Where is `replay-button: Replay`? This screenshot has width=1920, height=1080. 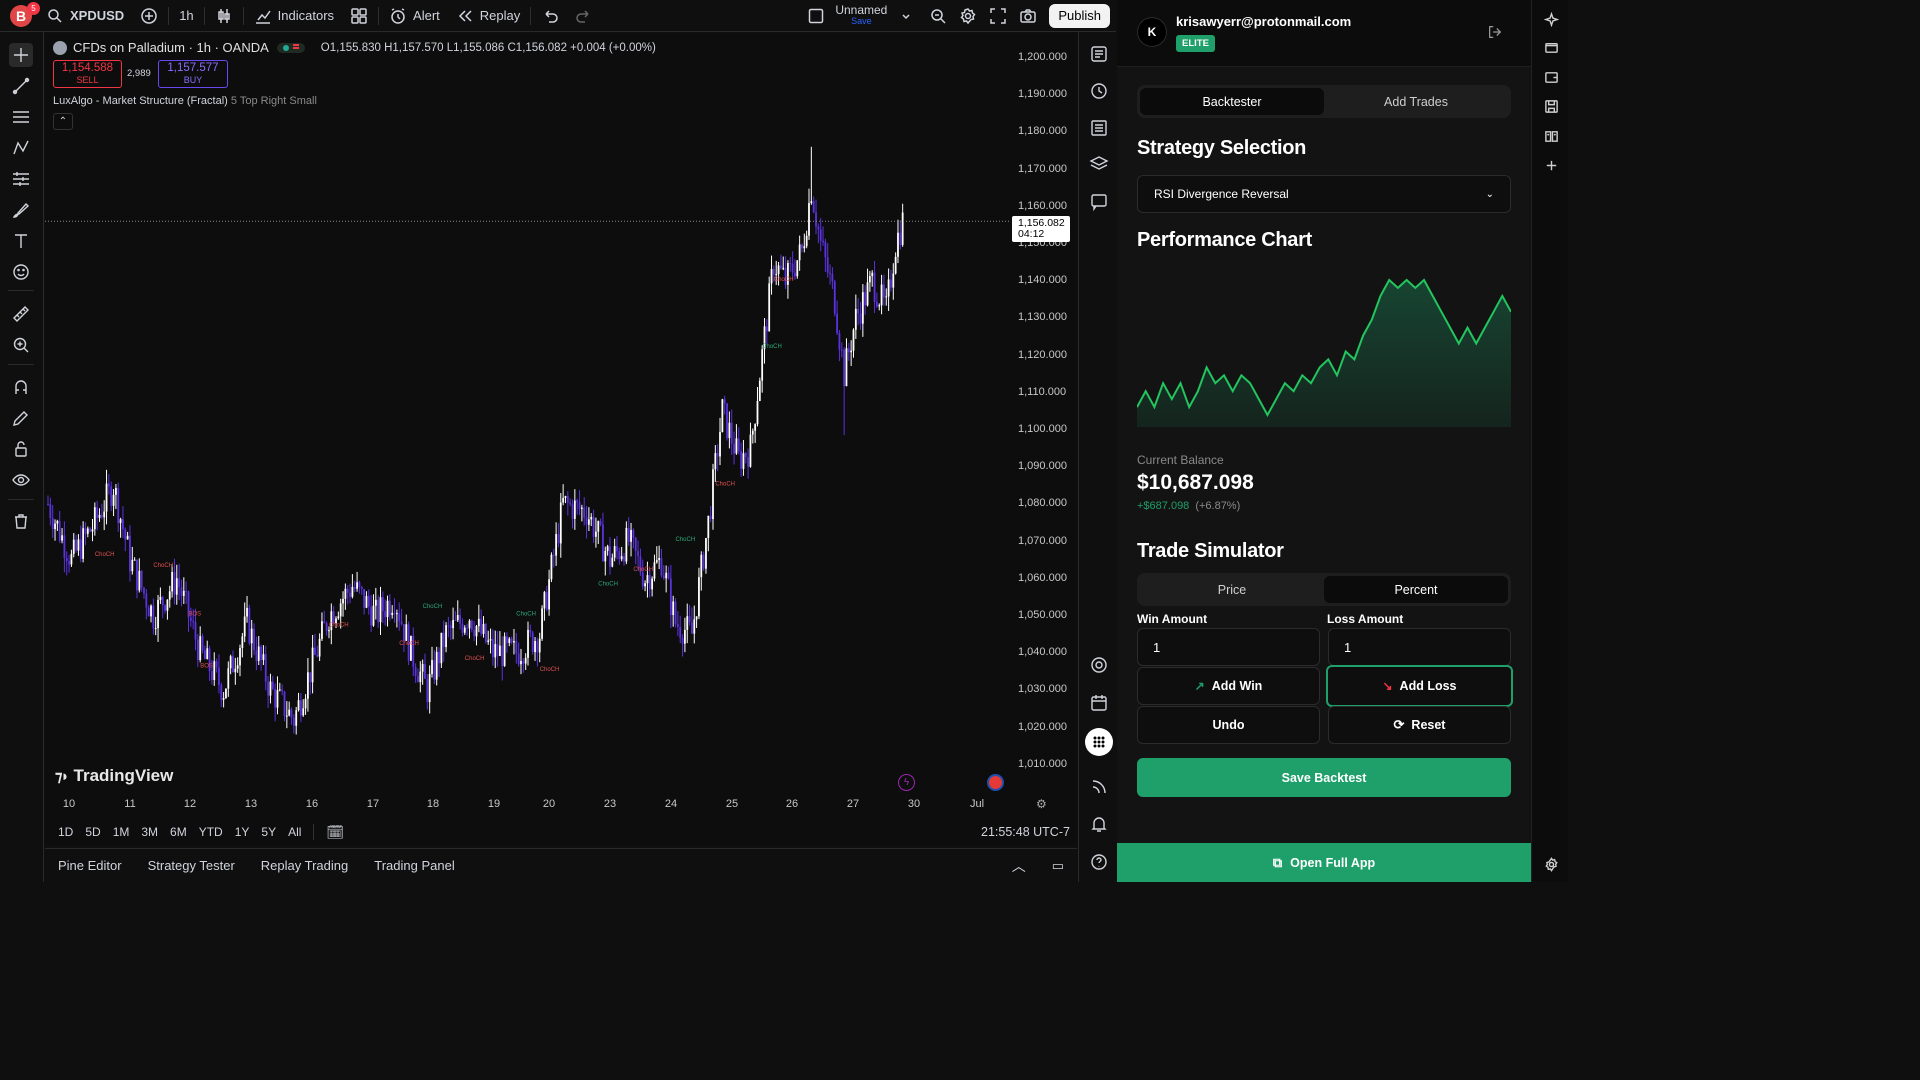 replay-button: Replay is located at coordinates (488, 16).